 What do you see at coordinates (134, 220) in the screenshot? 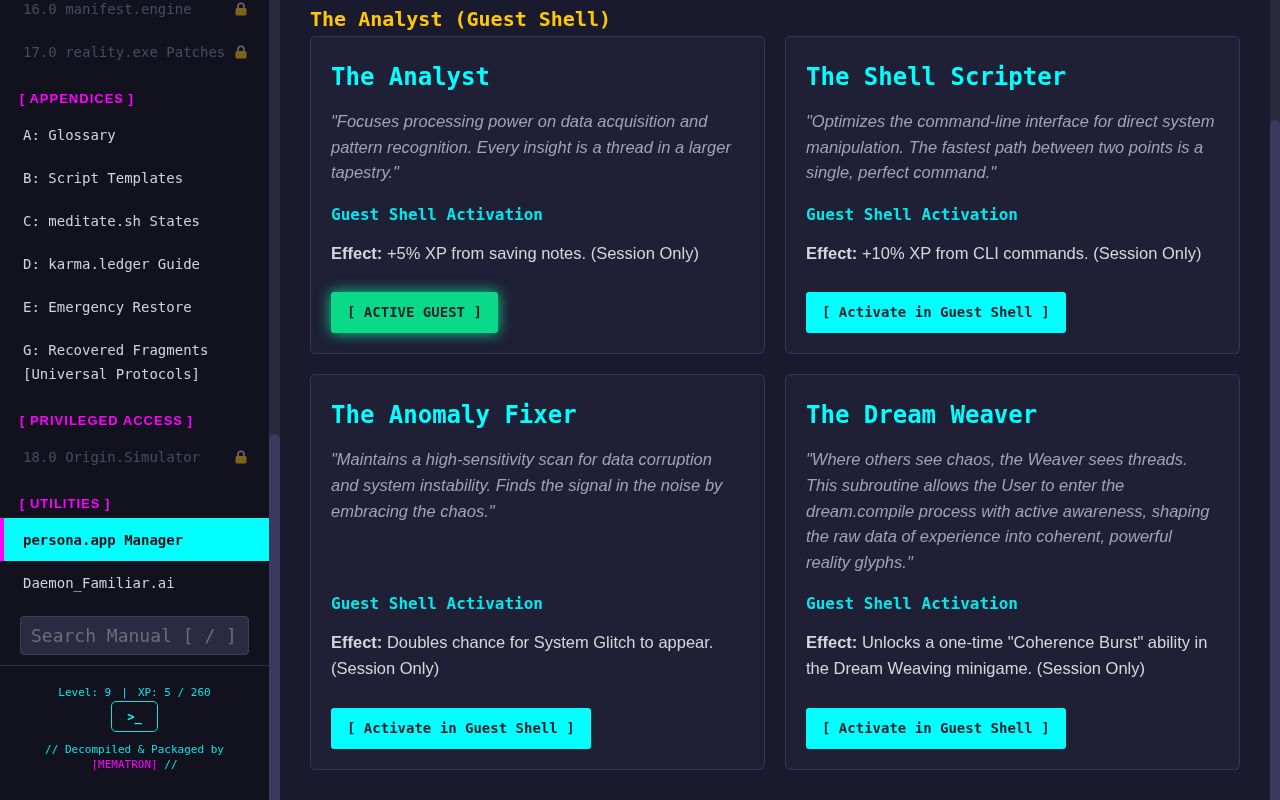
I see `nav-item: C: meditate.sh States` at bounding box center [134, 220].